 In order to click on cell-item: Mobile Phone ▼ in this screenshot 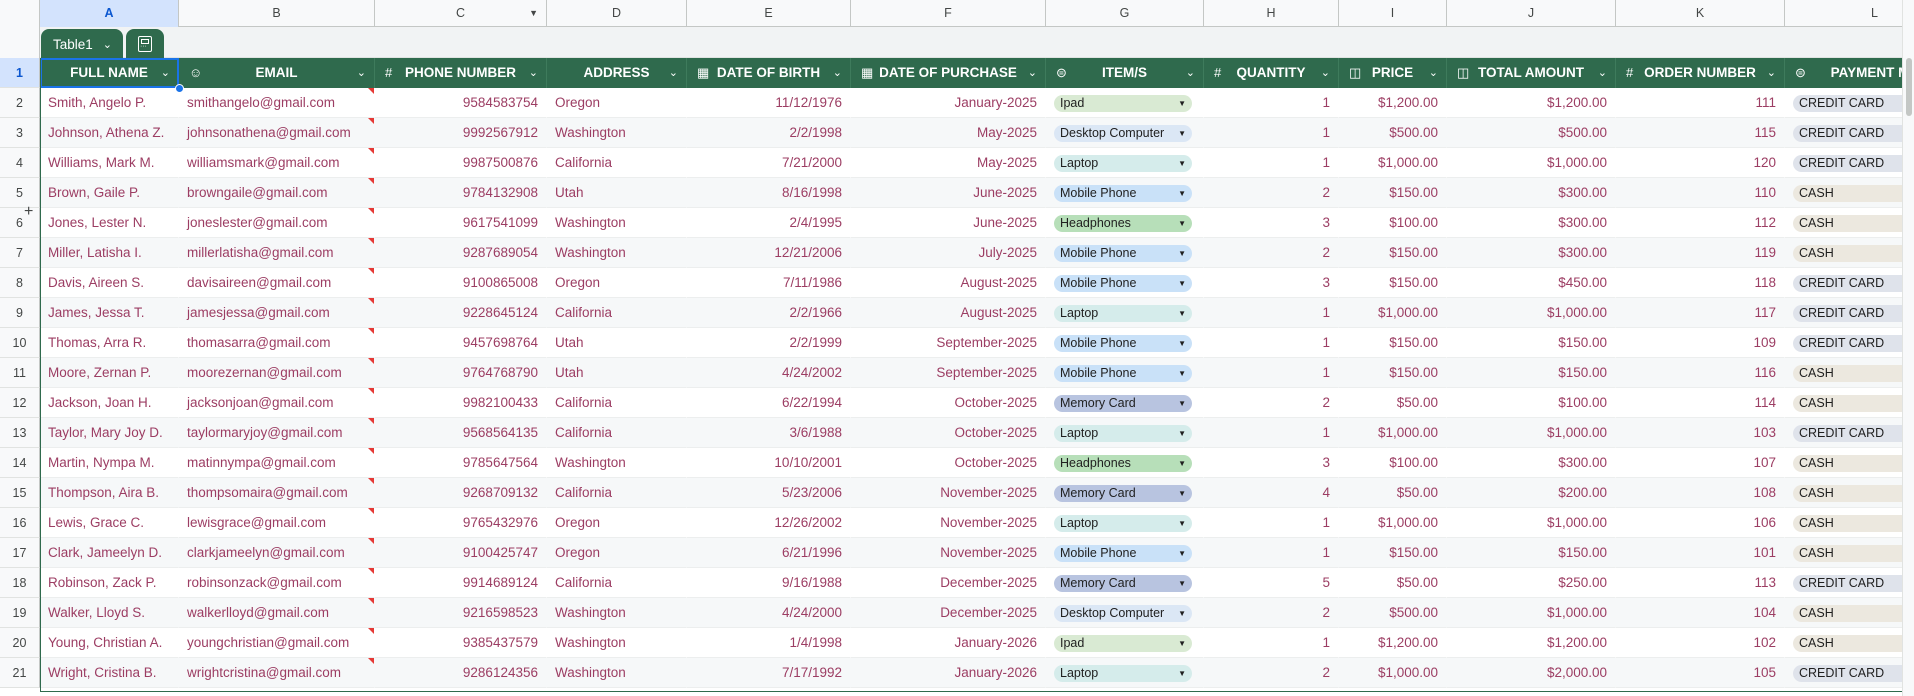, I will do `click(1125, 343)`.